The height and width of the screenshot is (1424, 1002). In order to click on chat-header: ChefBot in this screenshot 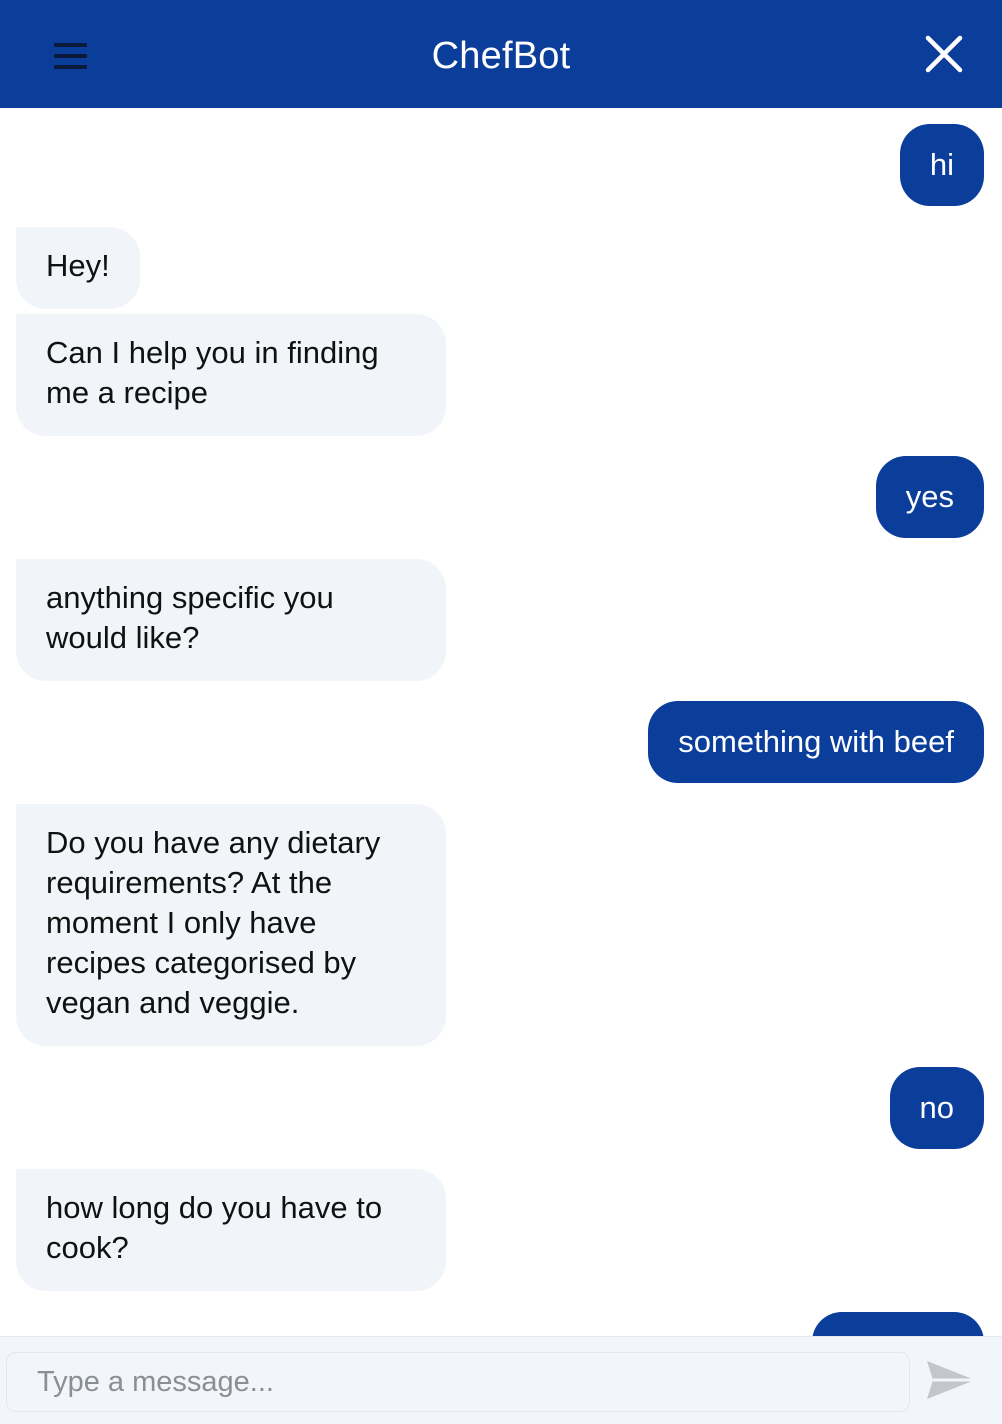, I will do `click(501, 54)`.